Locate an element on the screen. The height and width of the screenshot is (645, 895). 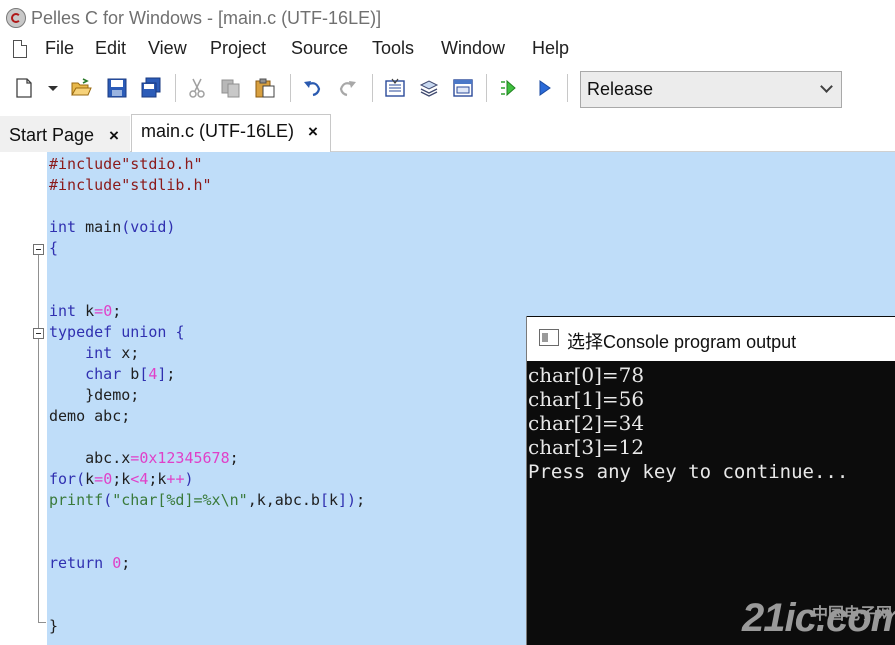
menu-source: Source is located at coordinates (319, 48).